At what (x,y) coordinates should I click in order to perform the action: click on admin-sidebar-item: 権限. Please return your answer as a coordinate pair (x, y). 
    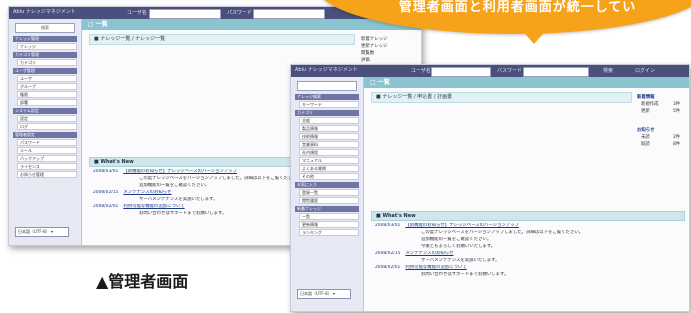
    Looking at the image, I should click on (47, 94).